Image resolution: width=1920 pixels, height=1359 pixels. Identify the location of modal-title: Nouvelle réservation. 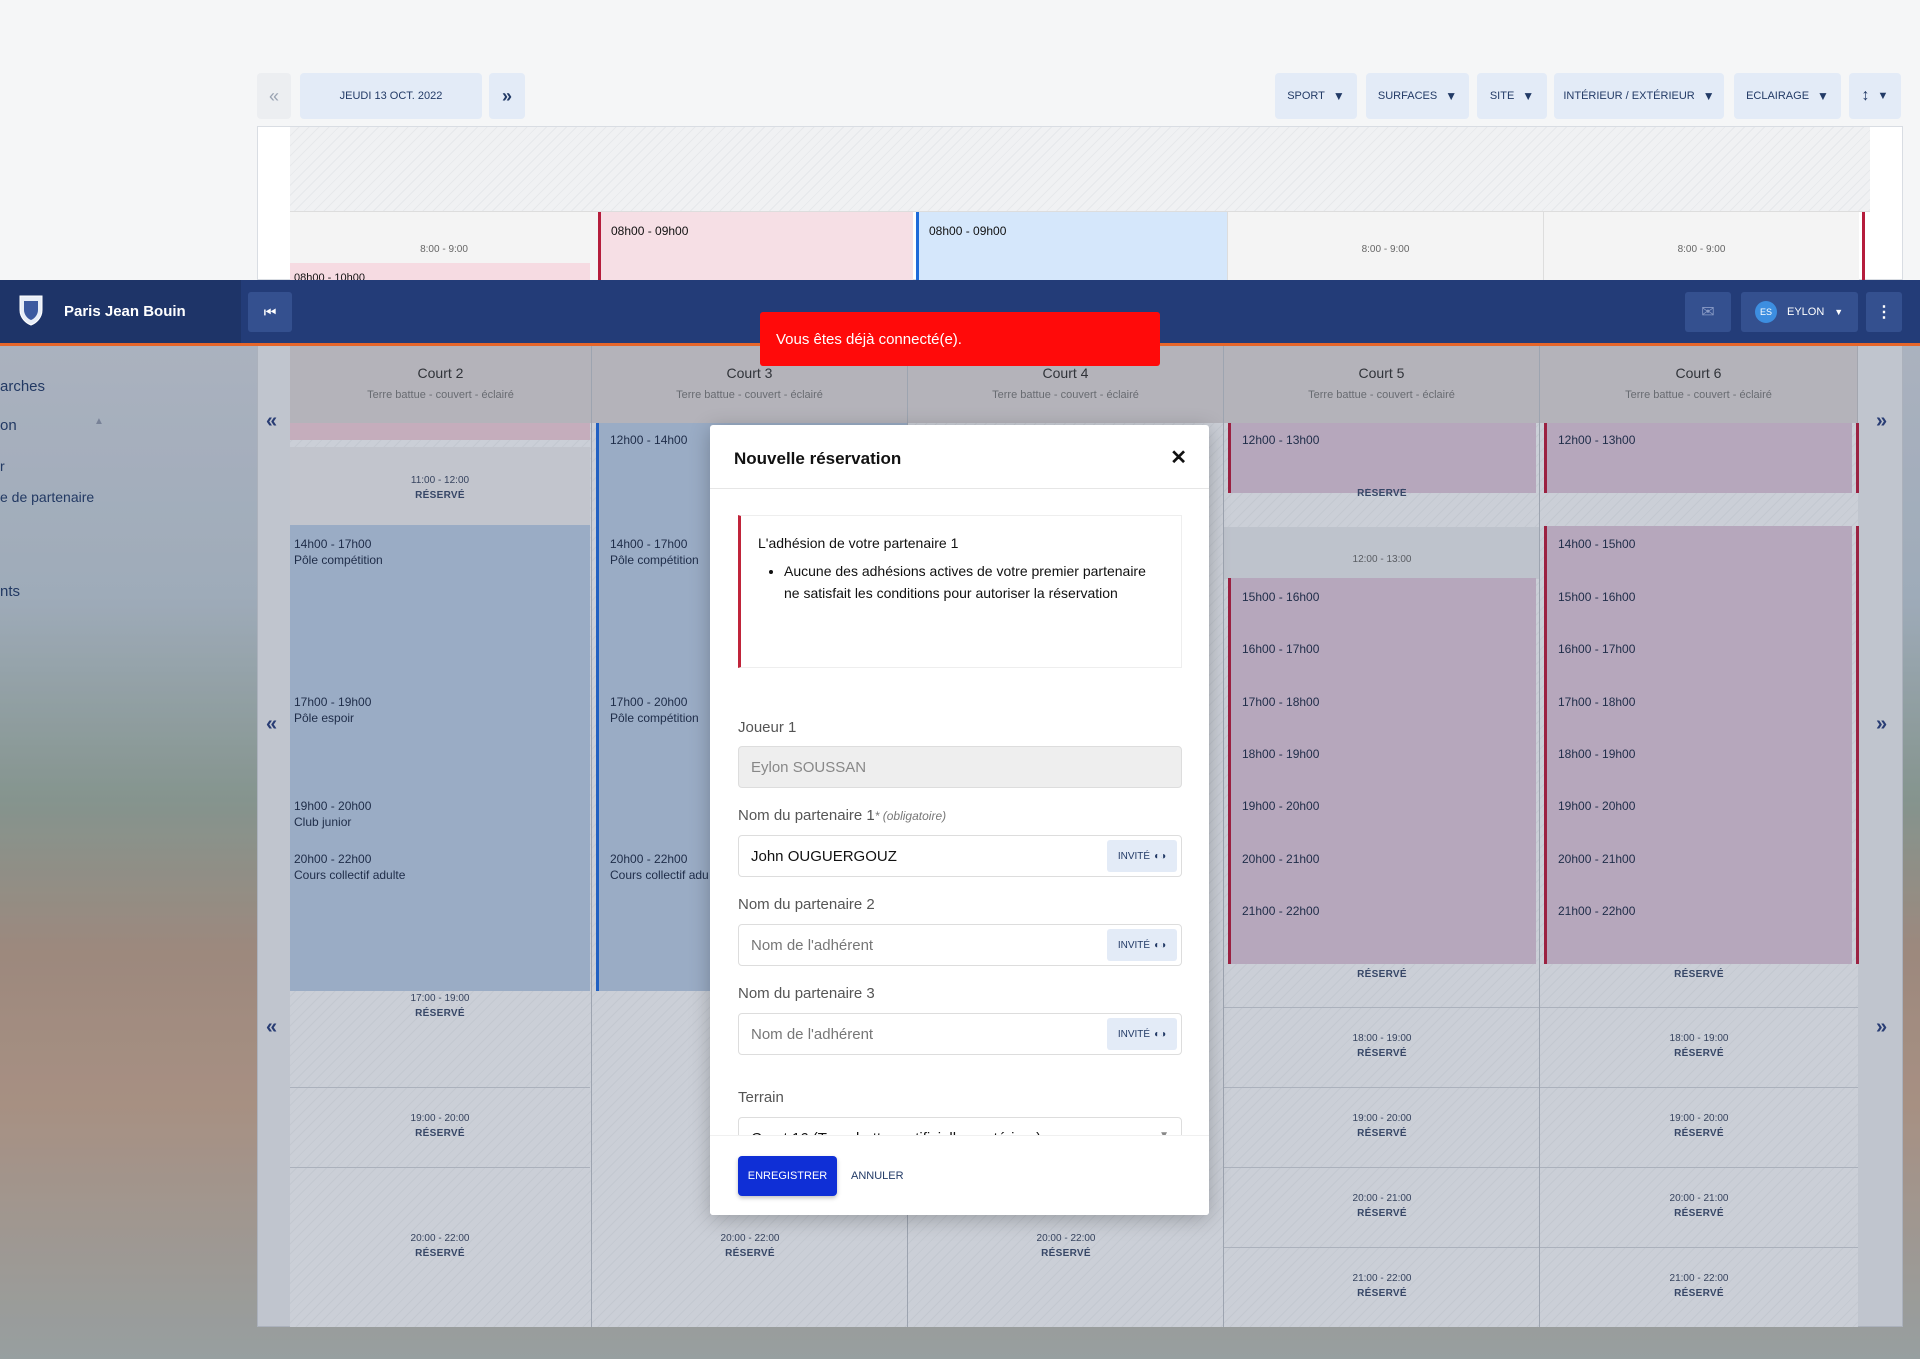
(818, 458).